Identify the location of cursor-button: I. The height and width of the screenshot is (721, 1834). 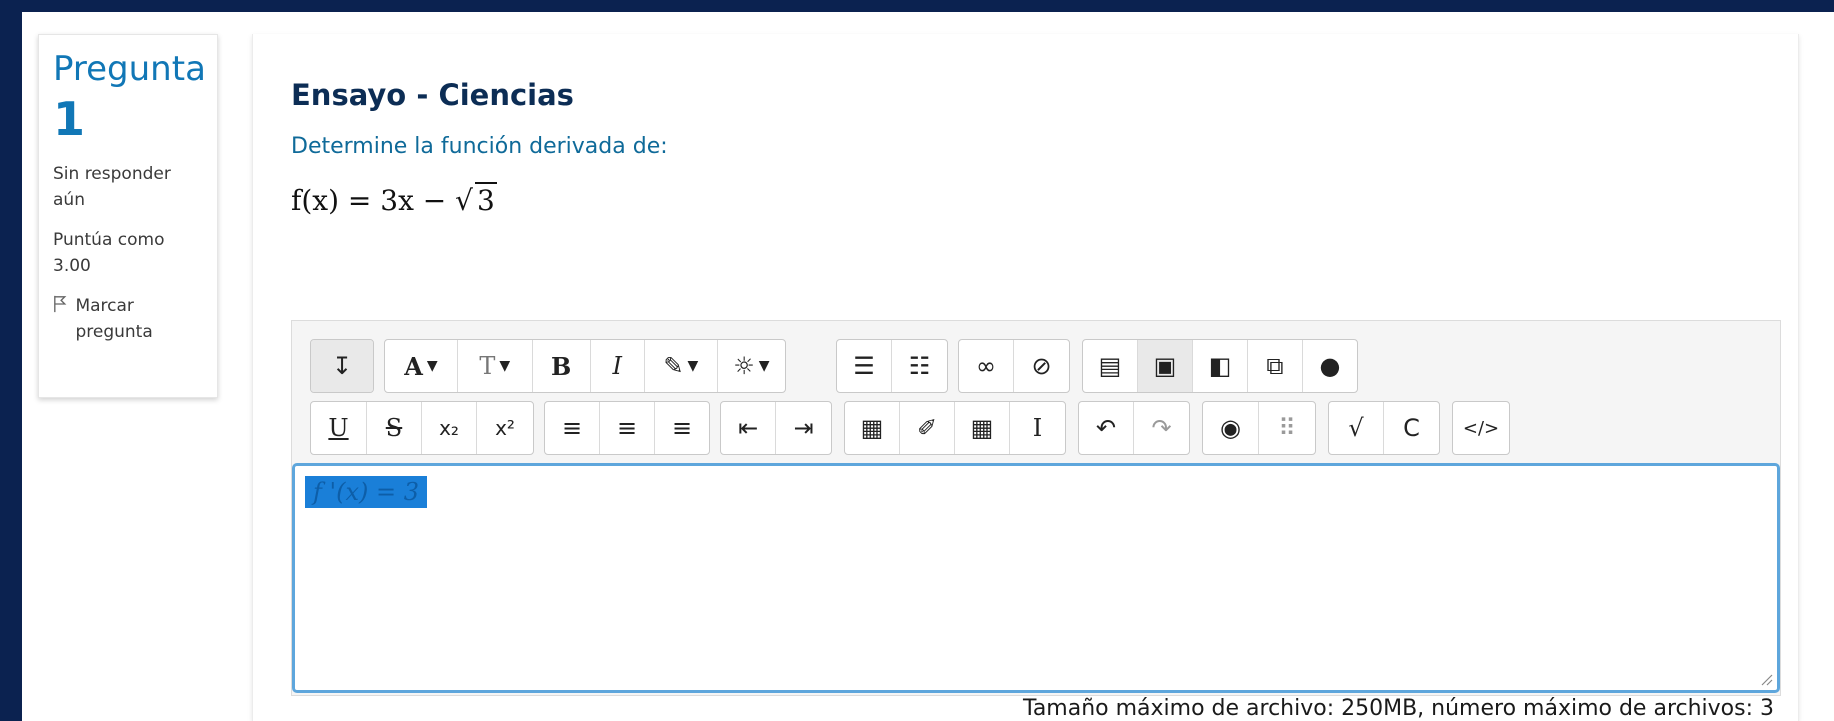
(1037, 428).